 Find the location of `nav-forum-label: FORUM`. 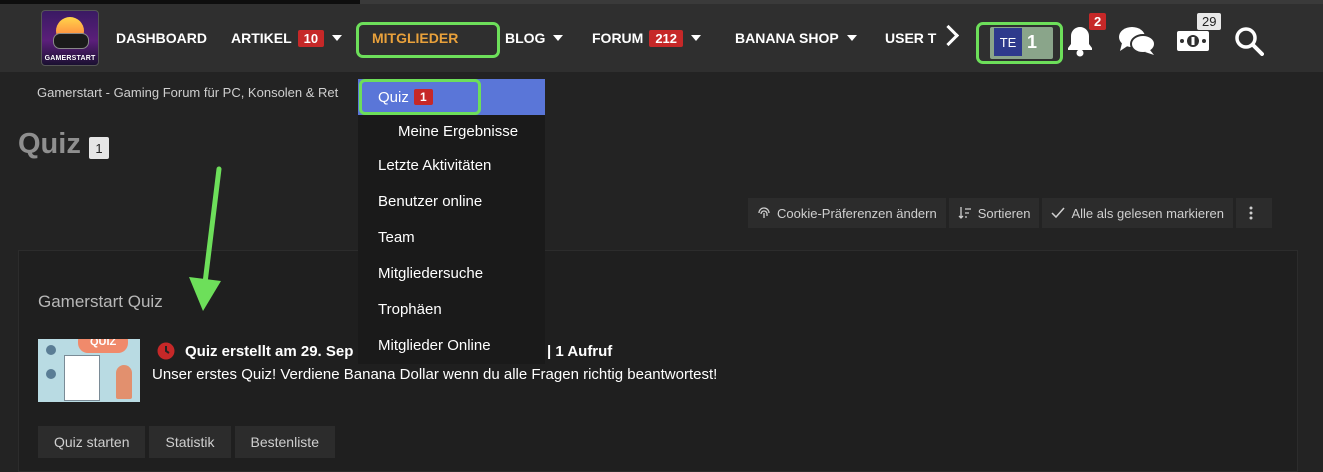

nav-forum-label: FORUM is located at coordinates (618, 38).